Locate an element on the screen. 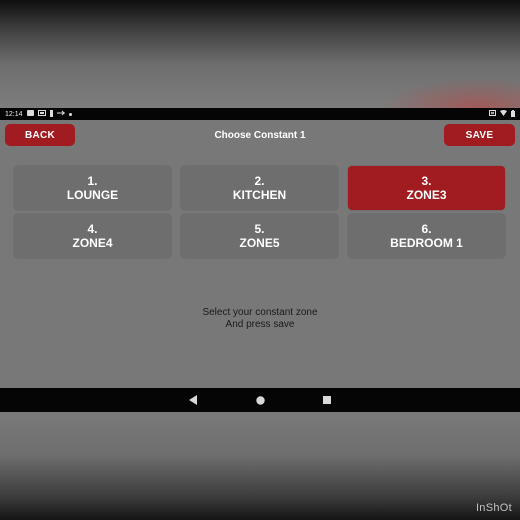 Image resolution: width=520 pixels, height=520 pixels. battery-icon is located at coordinates (513, 114).